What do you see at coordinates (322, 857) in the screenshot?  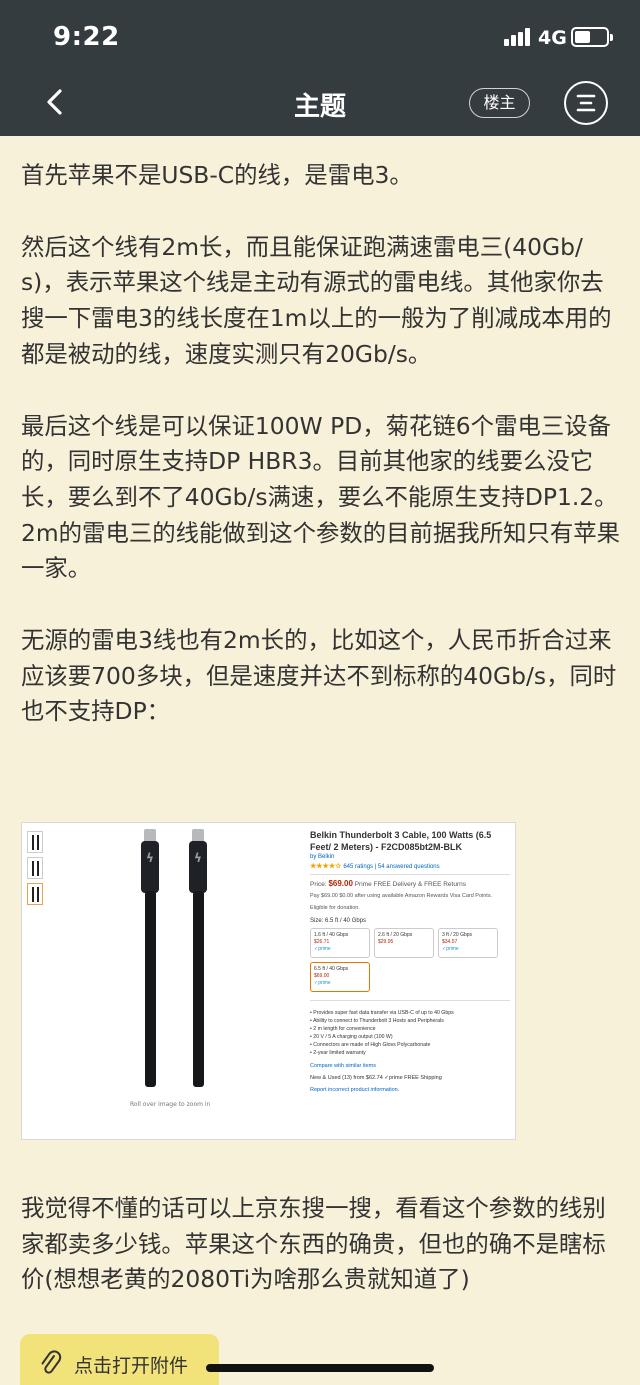 I see `product-brand: by Belkin` at bounding box center [322, 857].